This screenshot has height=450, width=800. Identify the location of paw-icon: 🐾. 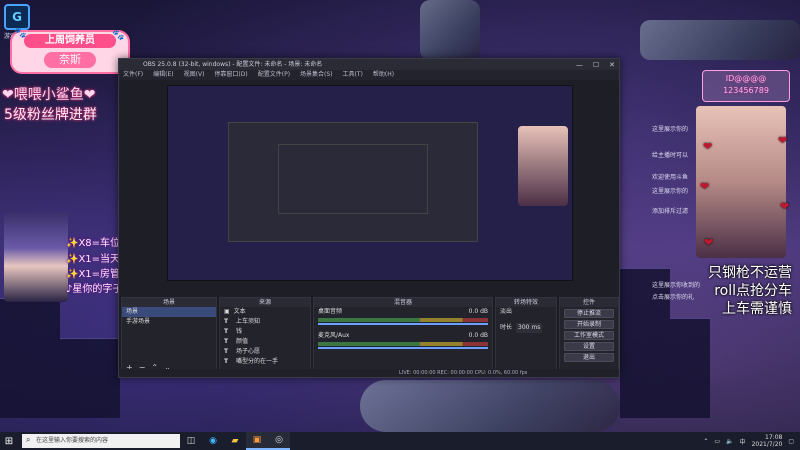
(118, 35).